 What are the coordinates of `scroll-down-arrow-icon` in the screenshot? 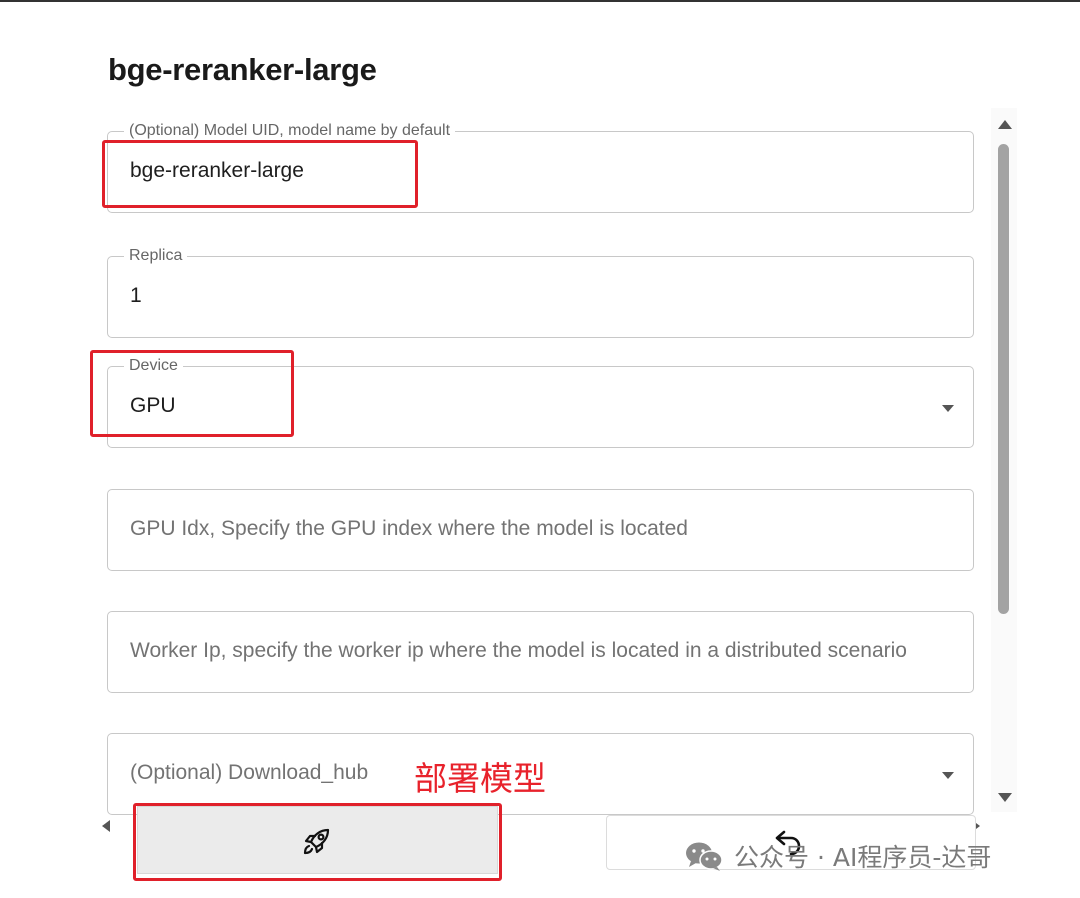 It's located at (1005, 797).